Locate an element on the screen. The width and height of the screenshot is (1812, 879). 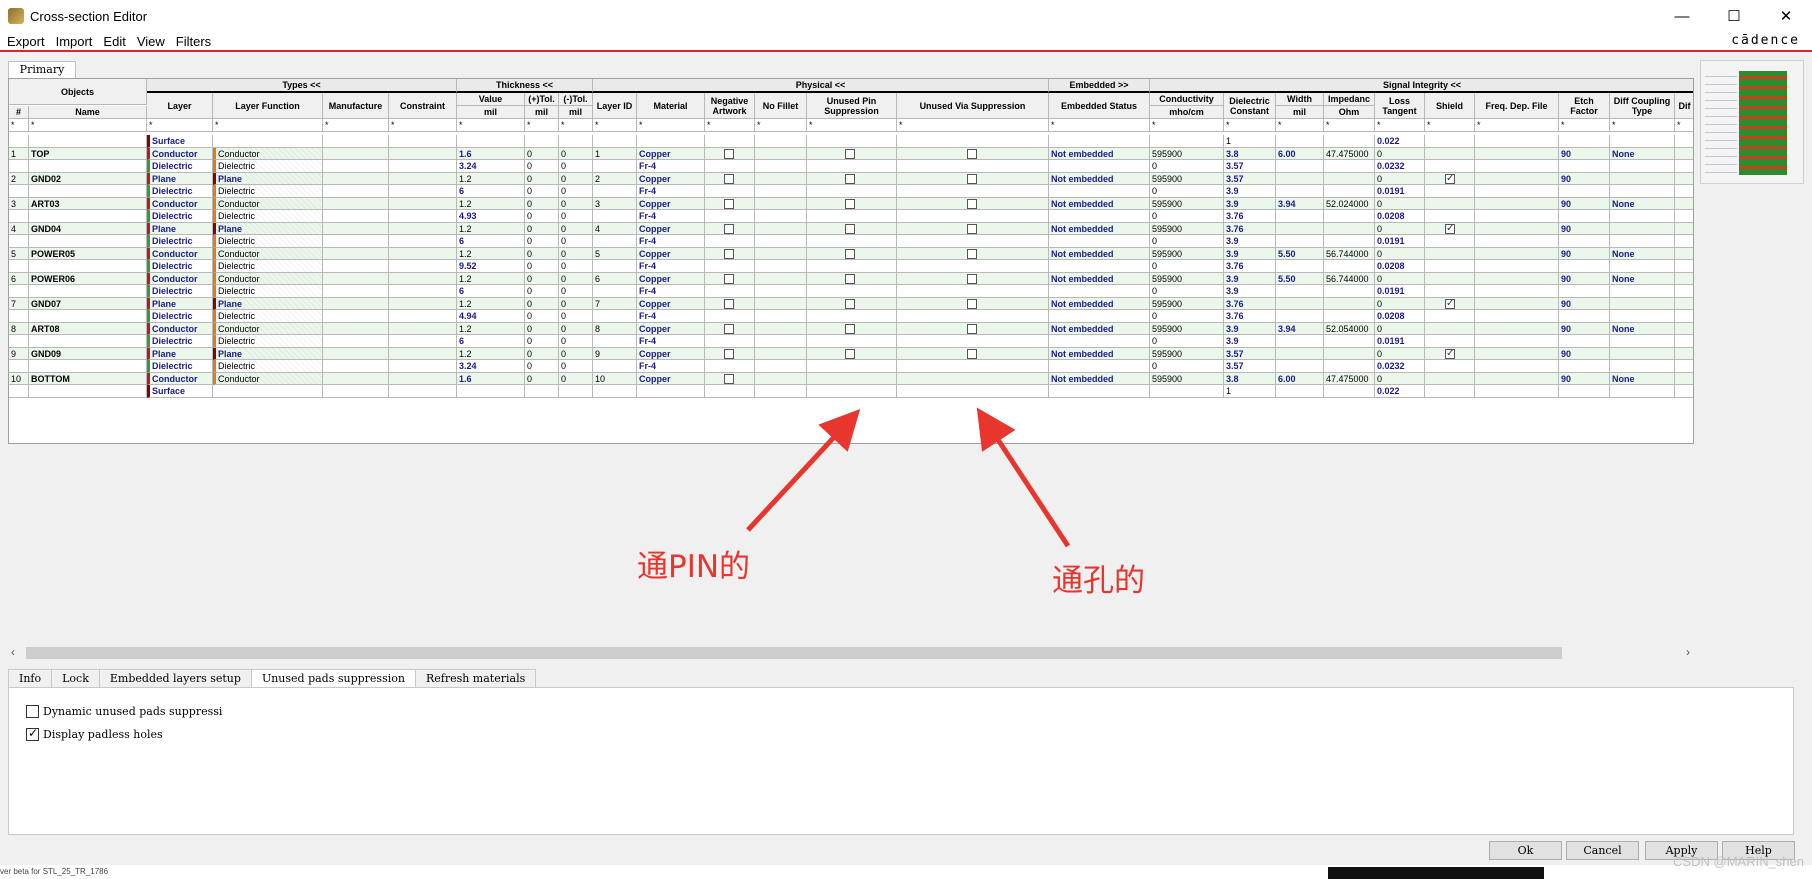
annotation-overlay is located at coordinates (908, 477).